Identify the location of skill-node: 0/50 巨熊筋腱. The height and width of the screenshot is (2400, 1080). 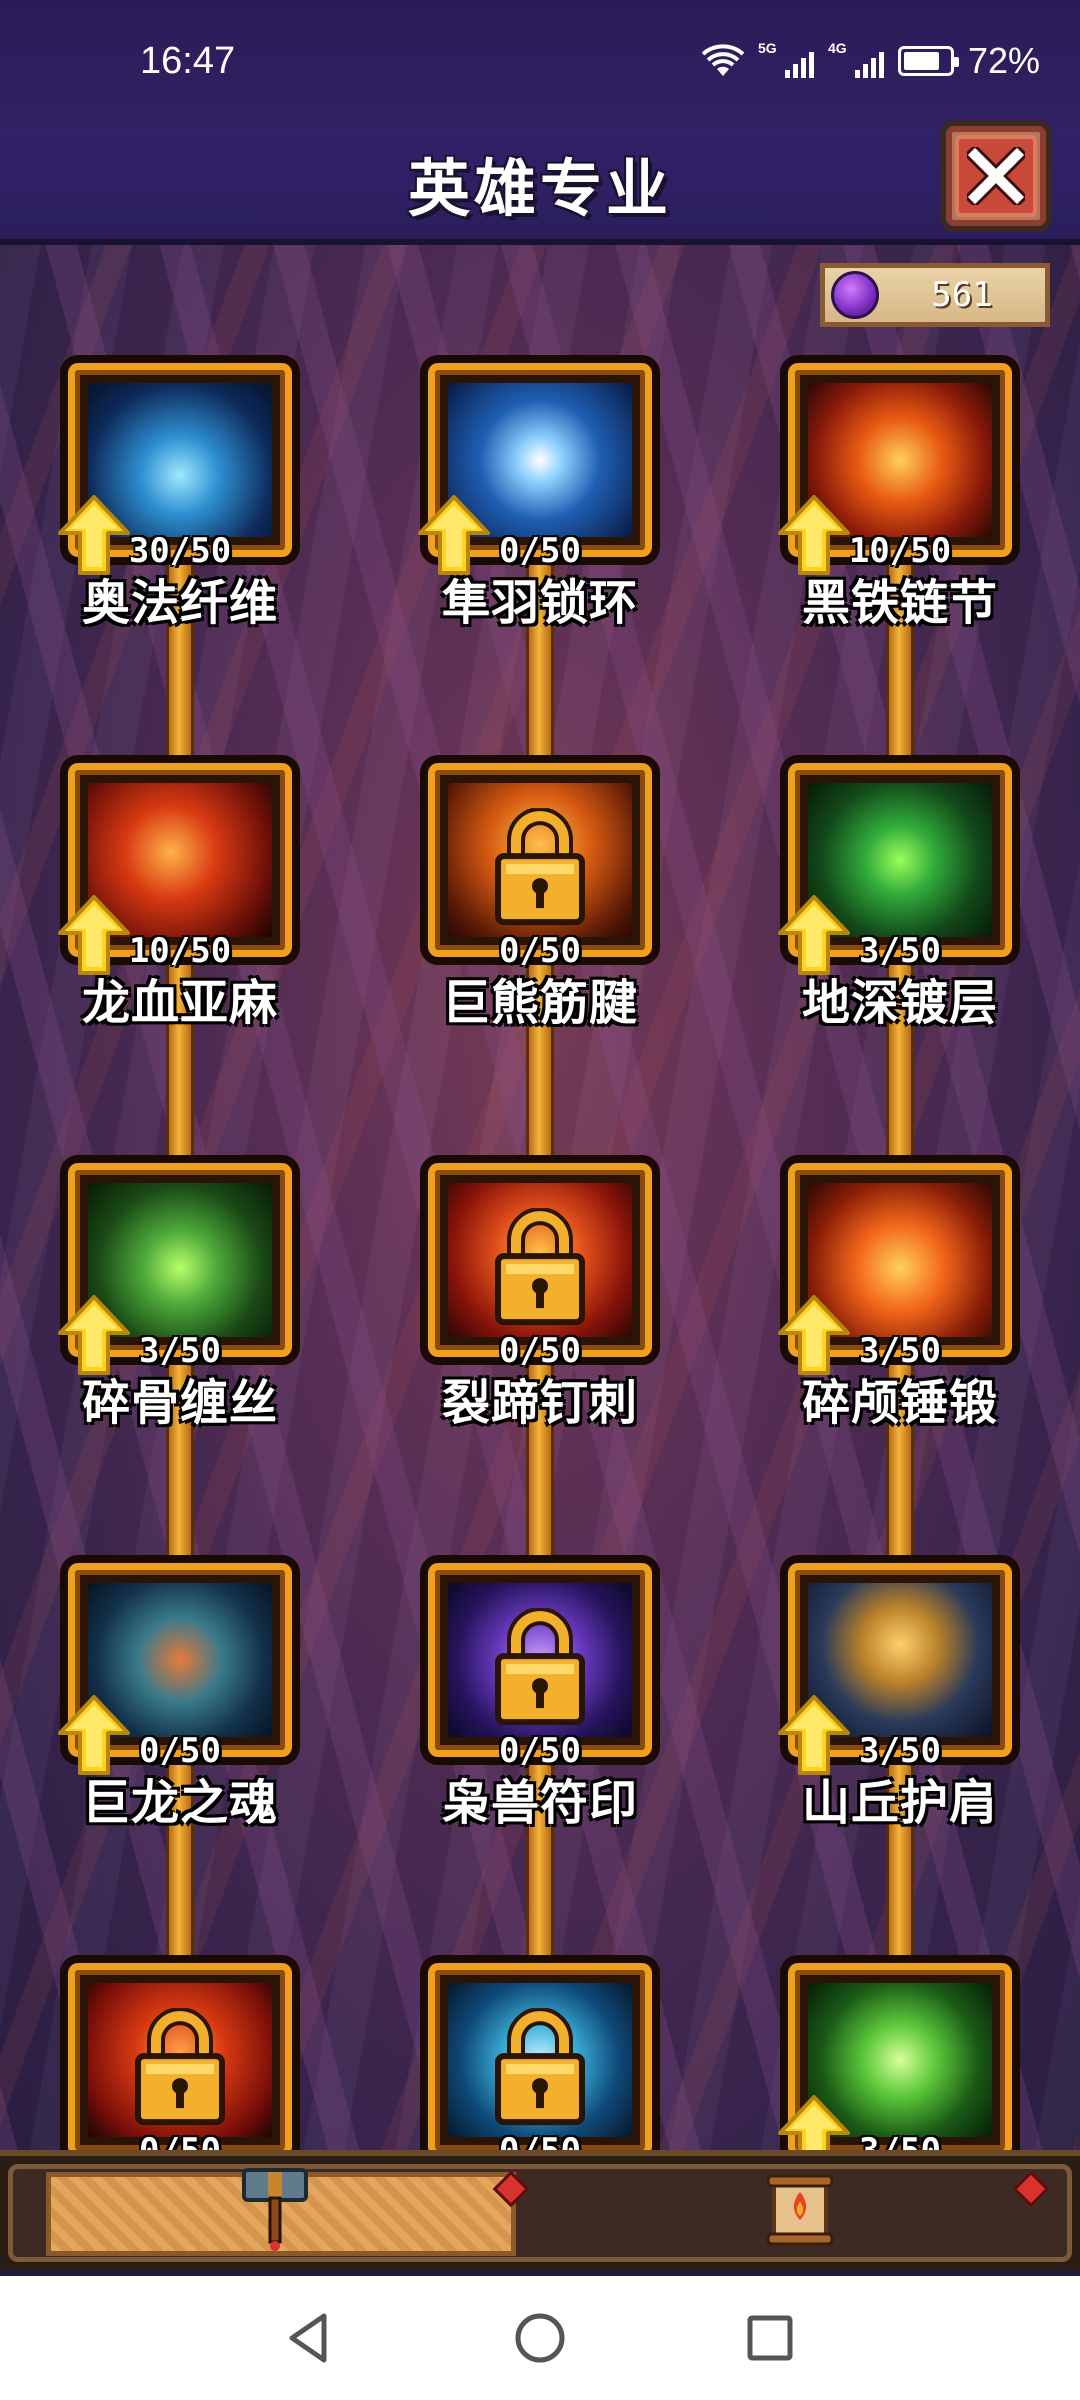
(540, 893).